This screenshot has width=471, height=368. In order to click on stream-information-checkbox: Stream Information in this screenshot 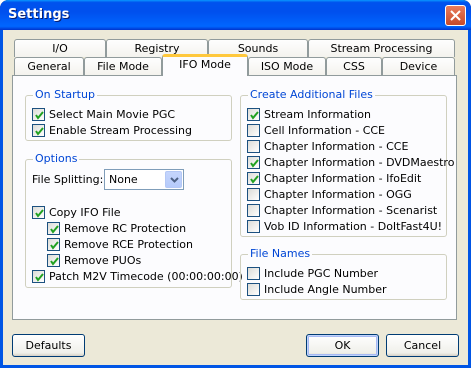, I will do `click(309, 114)`.